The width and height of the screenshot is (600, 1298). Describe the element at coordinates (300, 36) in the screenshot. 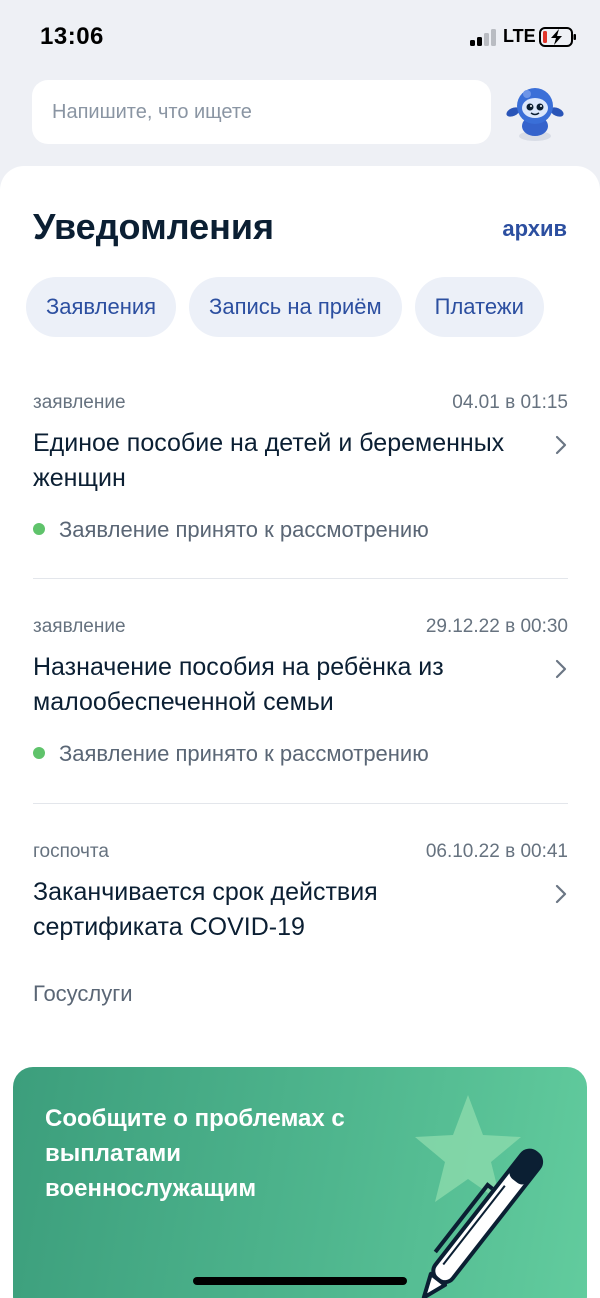

I see `status-bar: 13:06 LTE` at that location.